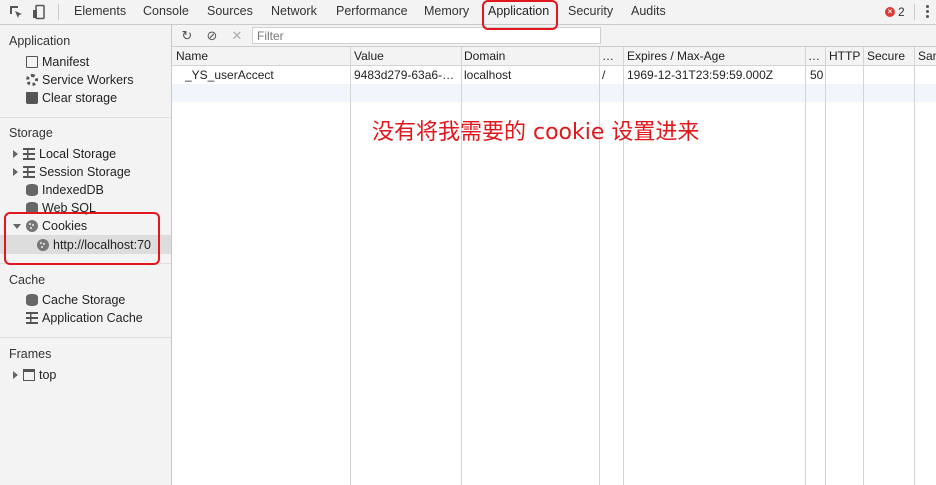 This screenshot has height=485, width=936. I want to click on tab-sources: Sources, so click(230, 12).